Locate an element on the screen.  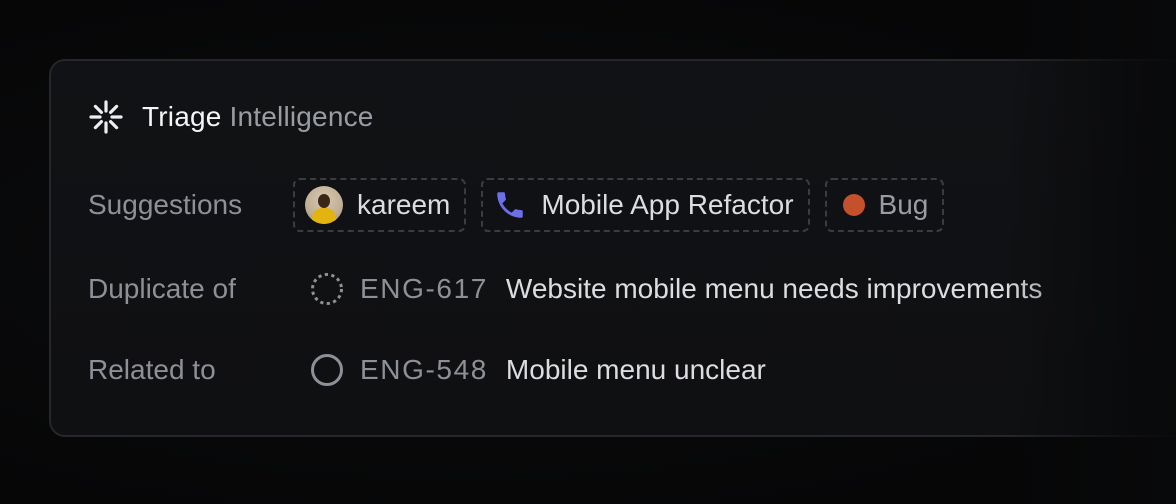
dot-icon is located at coordinates (853, 205).